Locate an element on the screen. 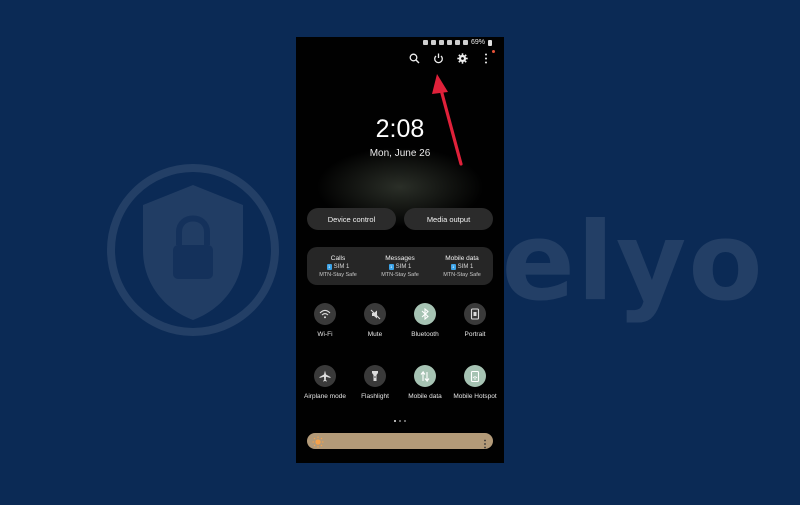  tile-mobile-hotspot: Mobile Hotspot is located at coordinates (475, 383).